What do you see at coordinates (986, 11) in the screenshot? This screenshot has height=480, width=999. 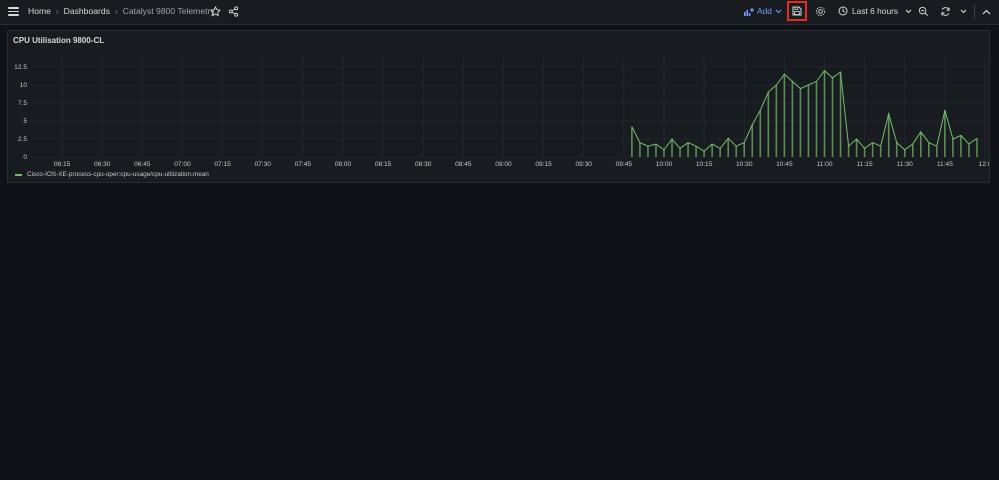 I see `chevron-up-icon` at bounding box center [986, 11].